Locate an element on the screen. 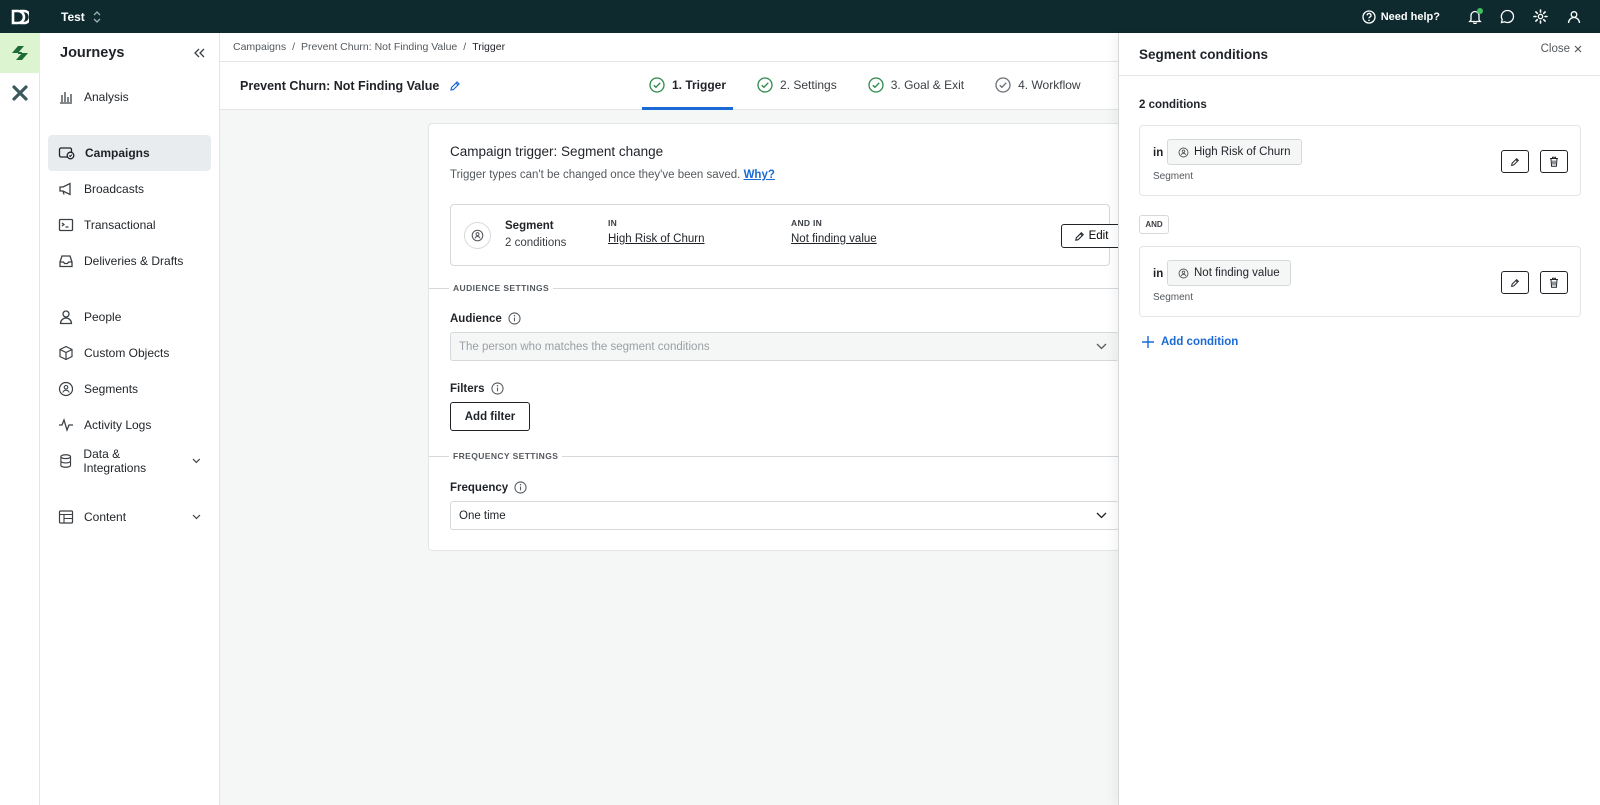 The width and height of the screenshot is (1600, 805). sidebar-item-segments: Segments is located at coordinates (129, 389).